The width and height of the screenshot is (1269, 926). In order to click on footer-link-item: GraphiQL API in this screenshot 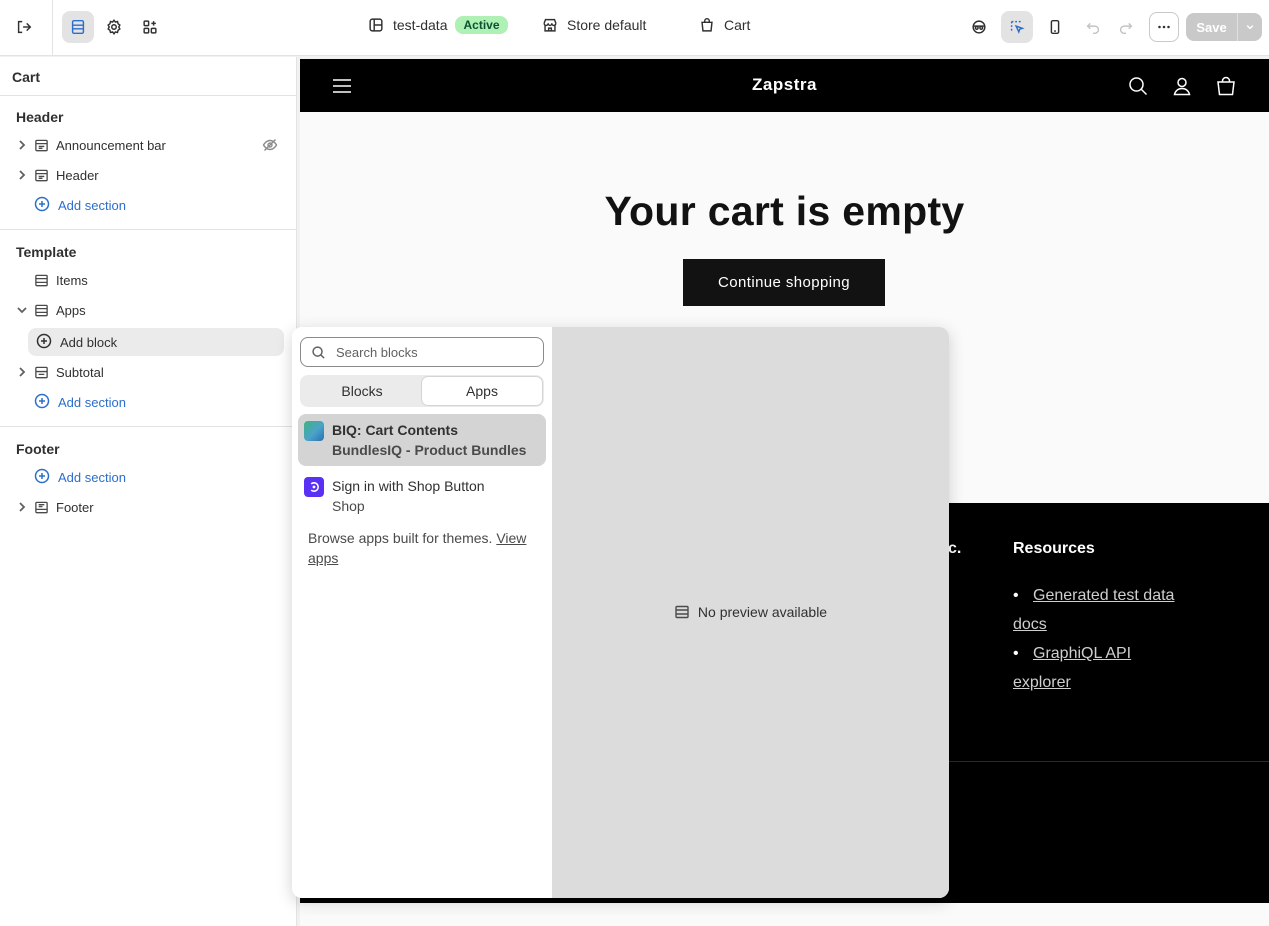, I will do `click(1123, 653)`.